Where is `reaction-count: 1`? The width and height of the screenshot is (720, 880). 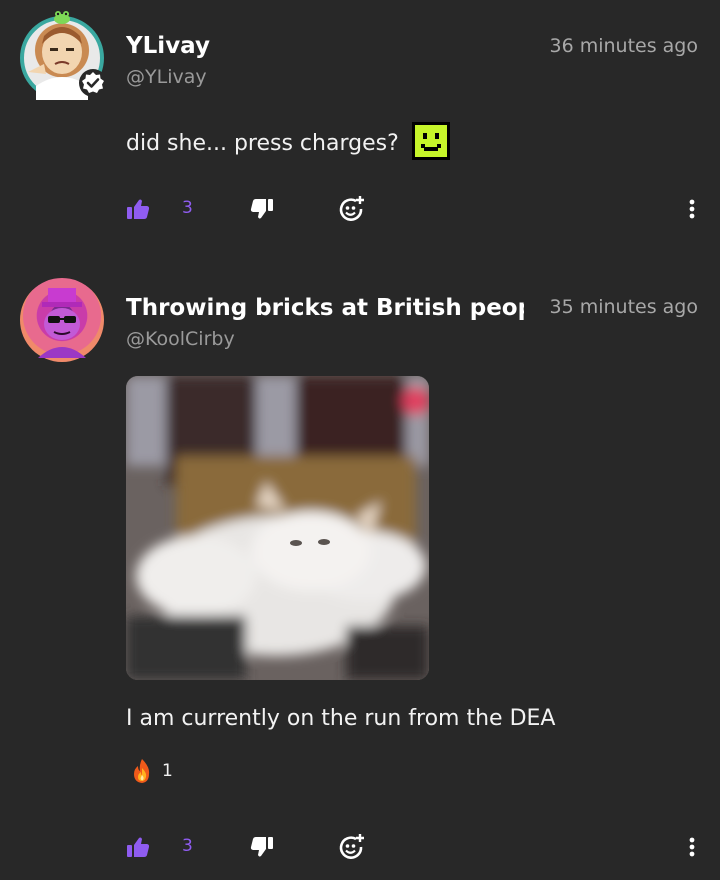
reaction-count: 1 is located at coordinates (167, 771).